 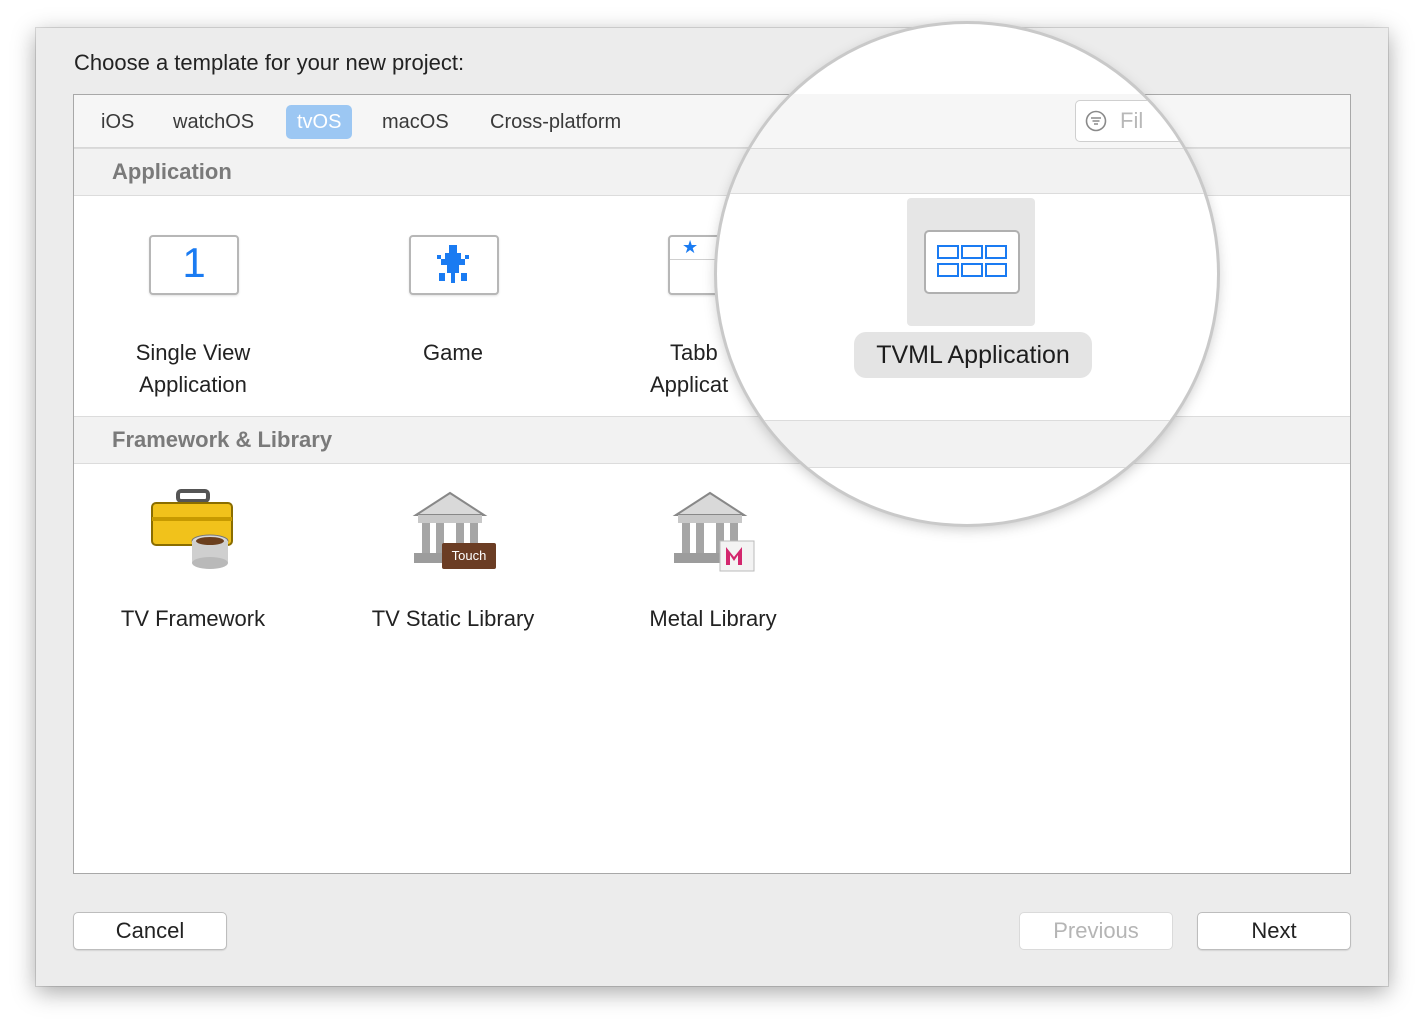 I want to click on template-label-line1: Game, so click(x=453, y=352).